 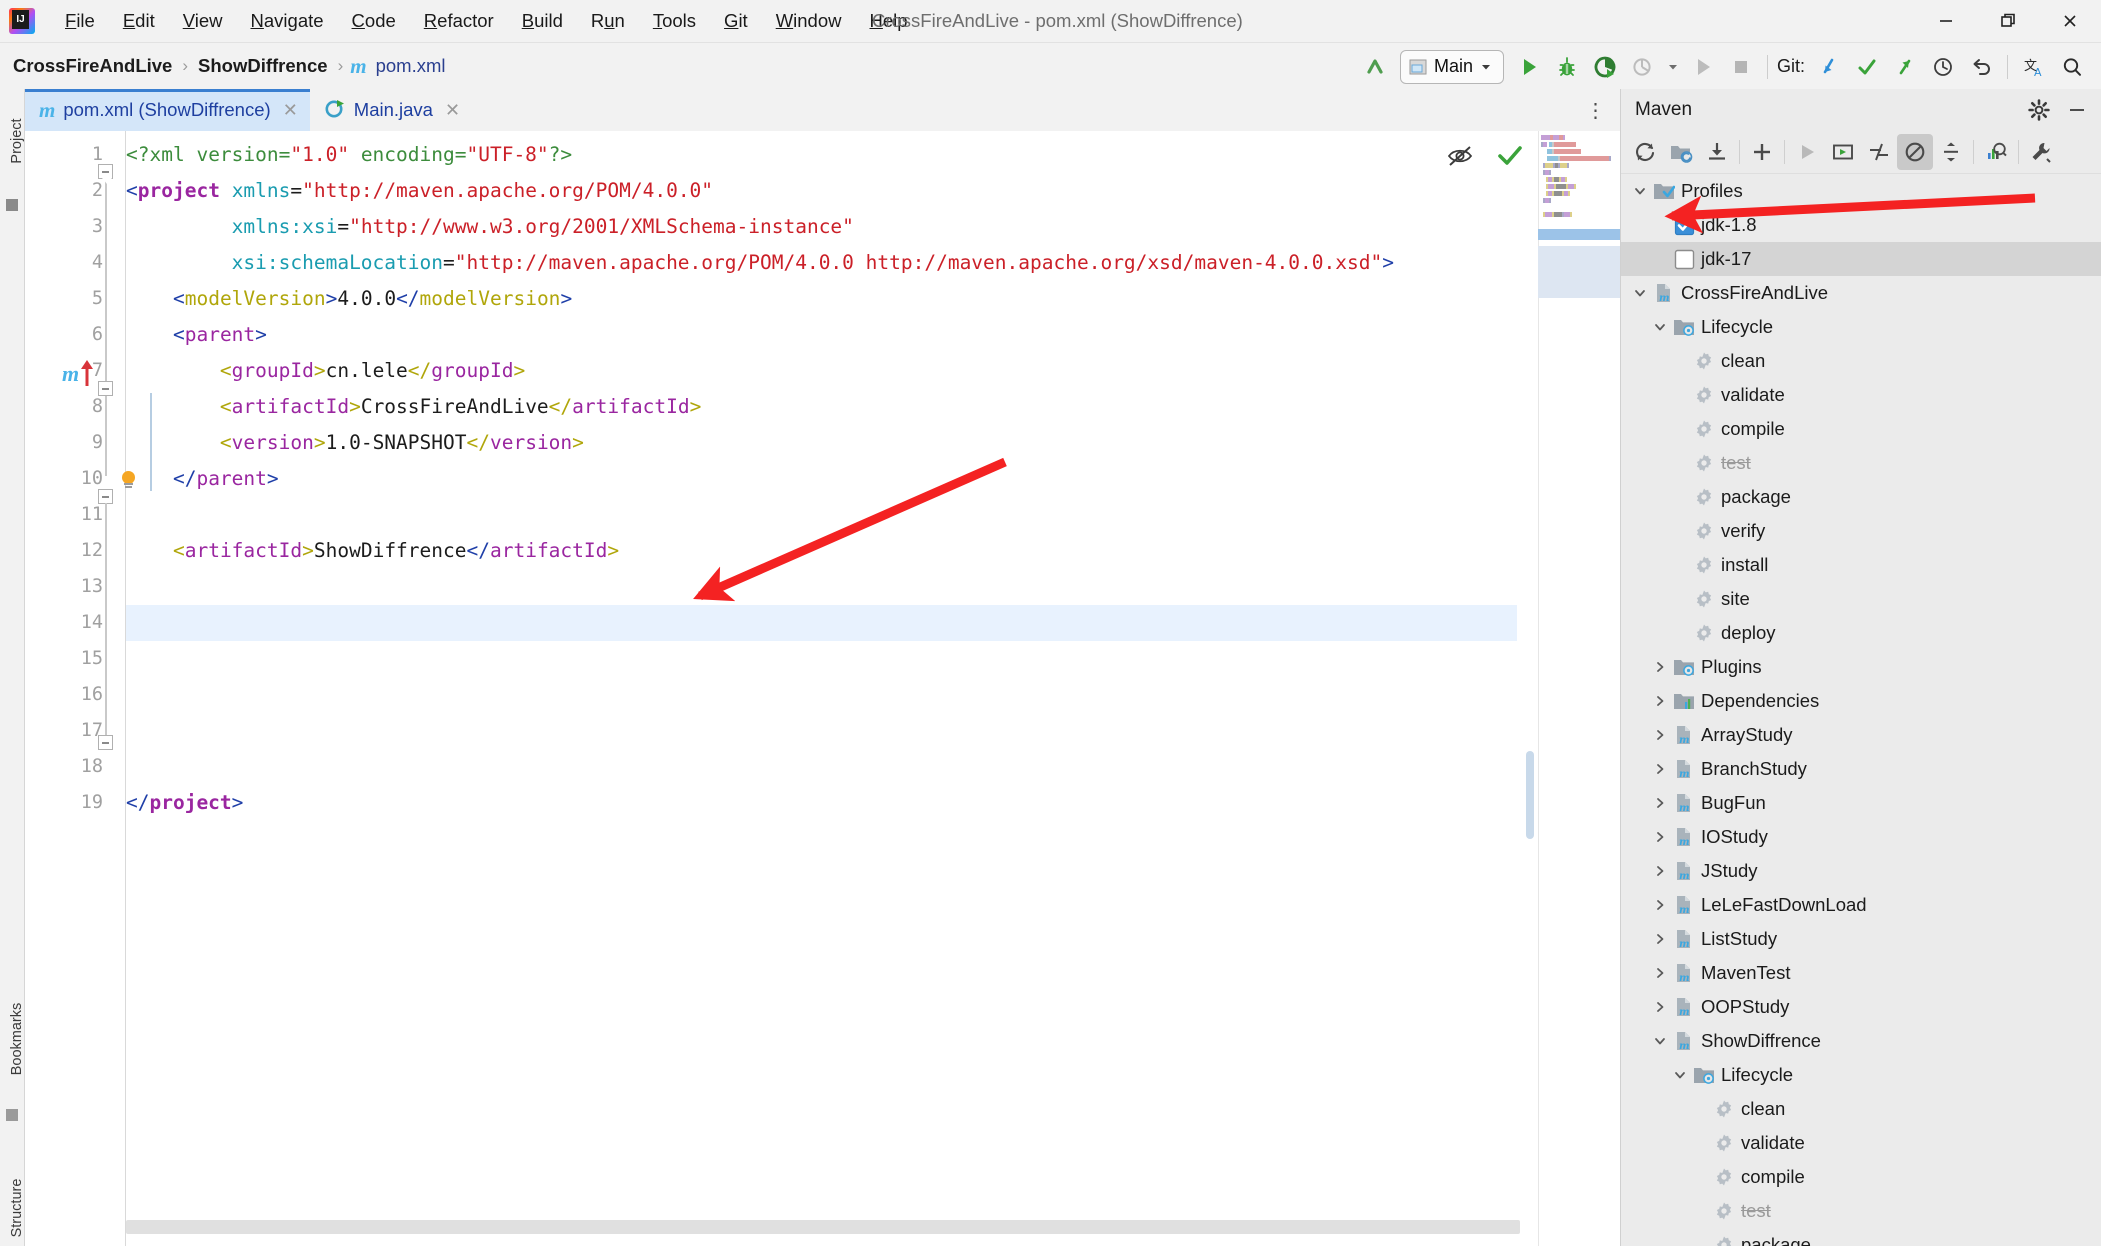 What do you see at coordinates (1861, 1211) in the screenshot?
I see `maven-tree-item-test: test` at bounding box center [1861, 1211].